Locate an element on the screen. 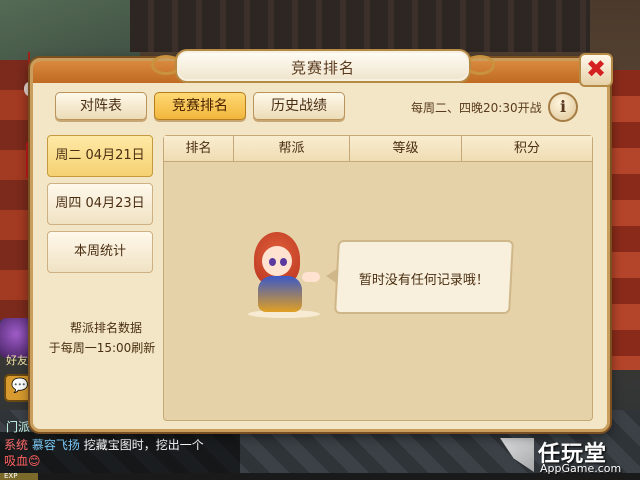 This screenshot has height=480, width=640. mascot-face is located at coordinates (277, 261).